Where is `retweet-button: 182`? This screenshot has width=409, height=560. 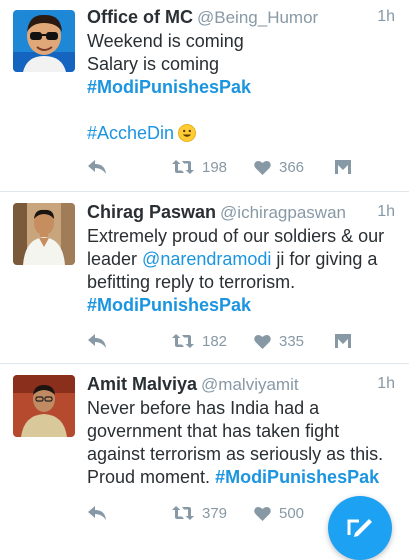
retweet-button: 182 is located at coordinates (199, 341).